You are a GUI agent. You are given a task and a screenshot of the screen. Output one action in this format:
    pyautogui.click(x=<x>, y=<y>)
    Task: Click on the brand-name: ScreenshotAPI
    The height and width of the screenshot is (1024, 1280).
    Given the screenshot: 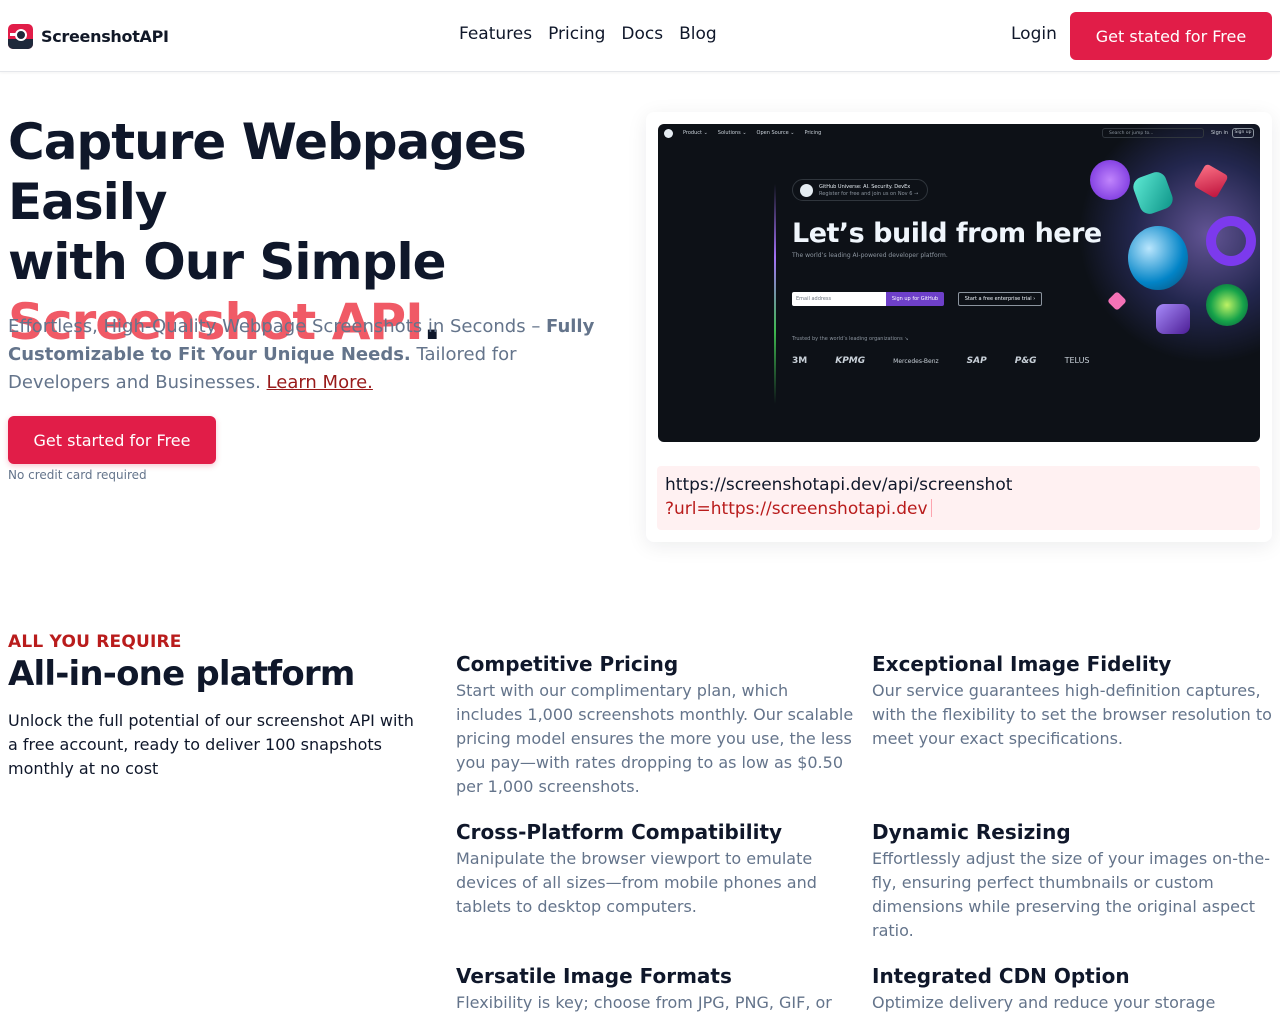 What is the action you would take?
    pyautogui.click(x=105, y=36)
    